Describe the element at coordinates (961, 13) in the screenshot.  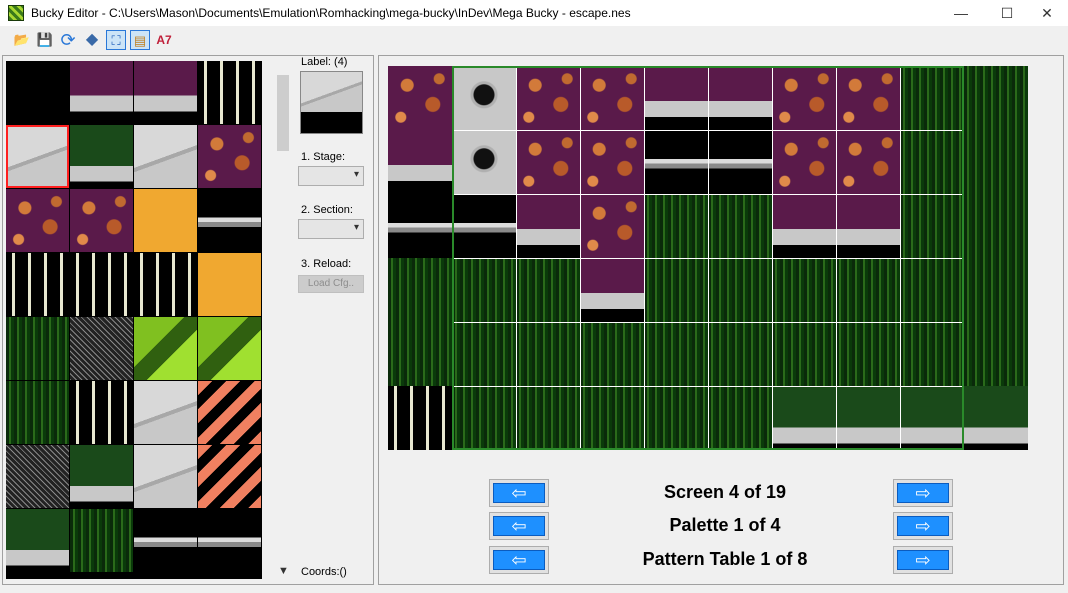
I see `minimize-button: —` at that location.